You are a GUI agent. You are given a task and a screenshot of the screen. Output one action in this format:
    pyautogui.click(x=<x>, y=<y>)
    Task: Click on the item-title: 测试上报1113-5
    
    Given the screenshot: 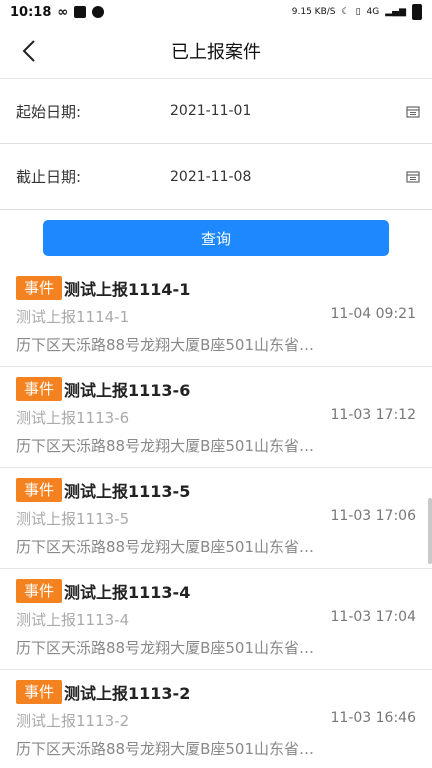 What is the action you would take?
    pyautogui.click(x=127, y=491)
    